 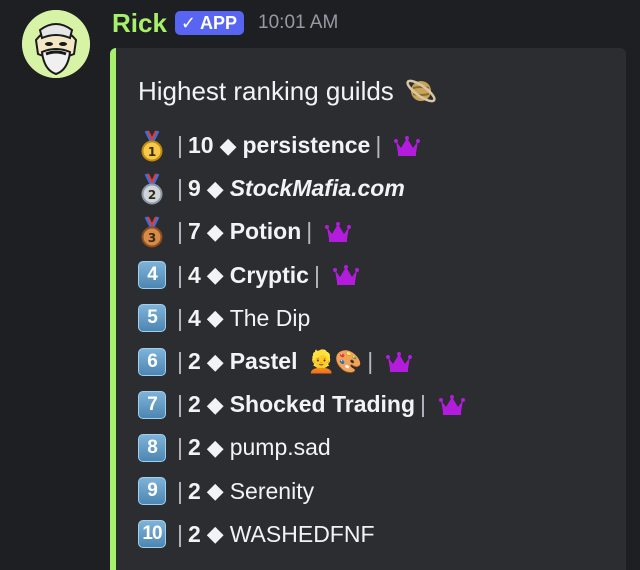 What do you see at coordinates (194, 188) in the screenshot?
I see `guild-level: 9` at bounding box center [194, 188].